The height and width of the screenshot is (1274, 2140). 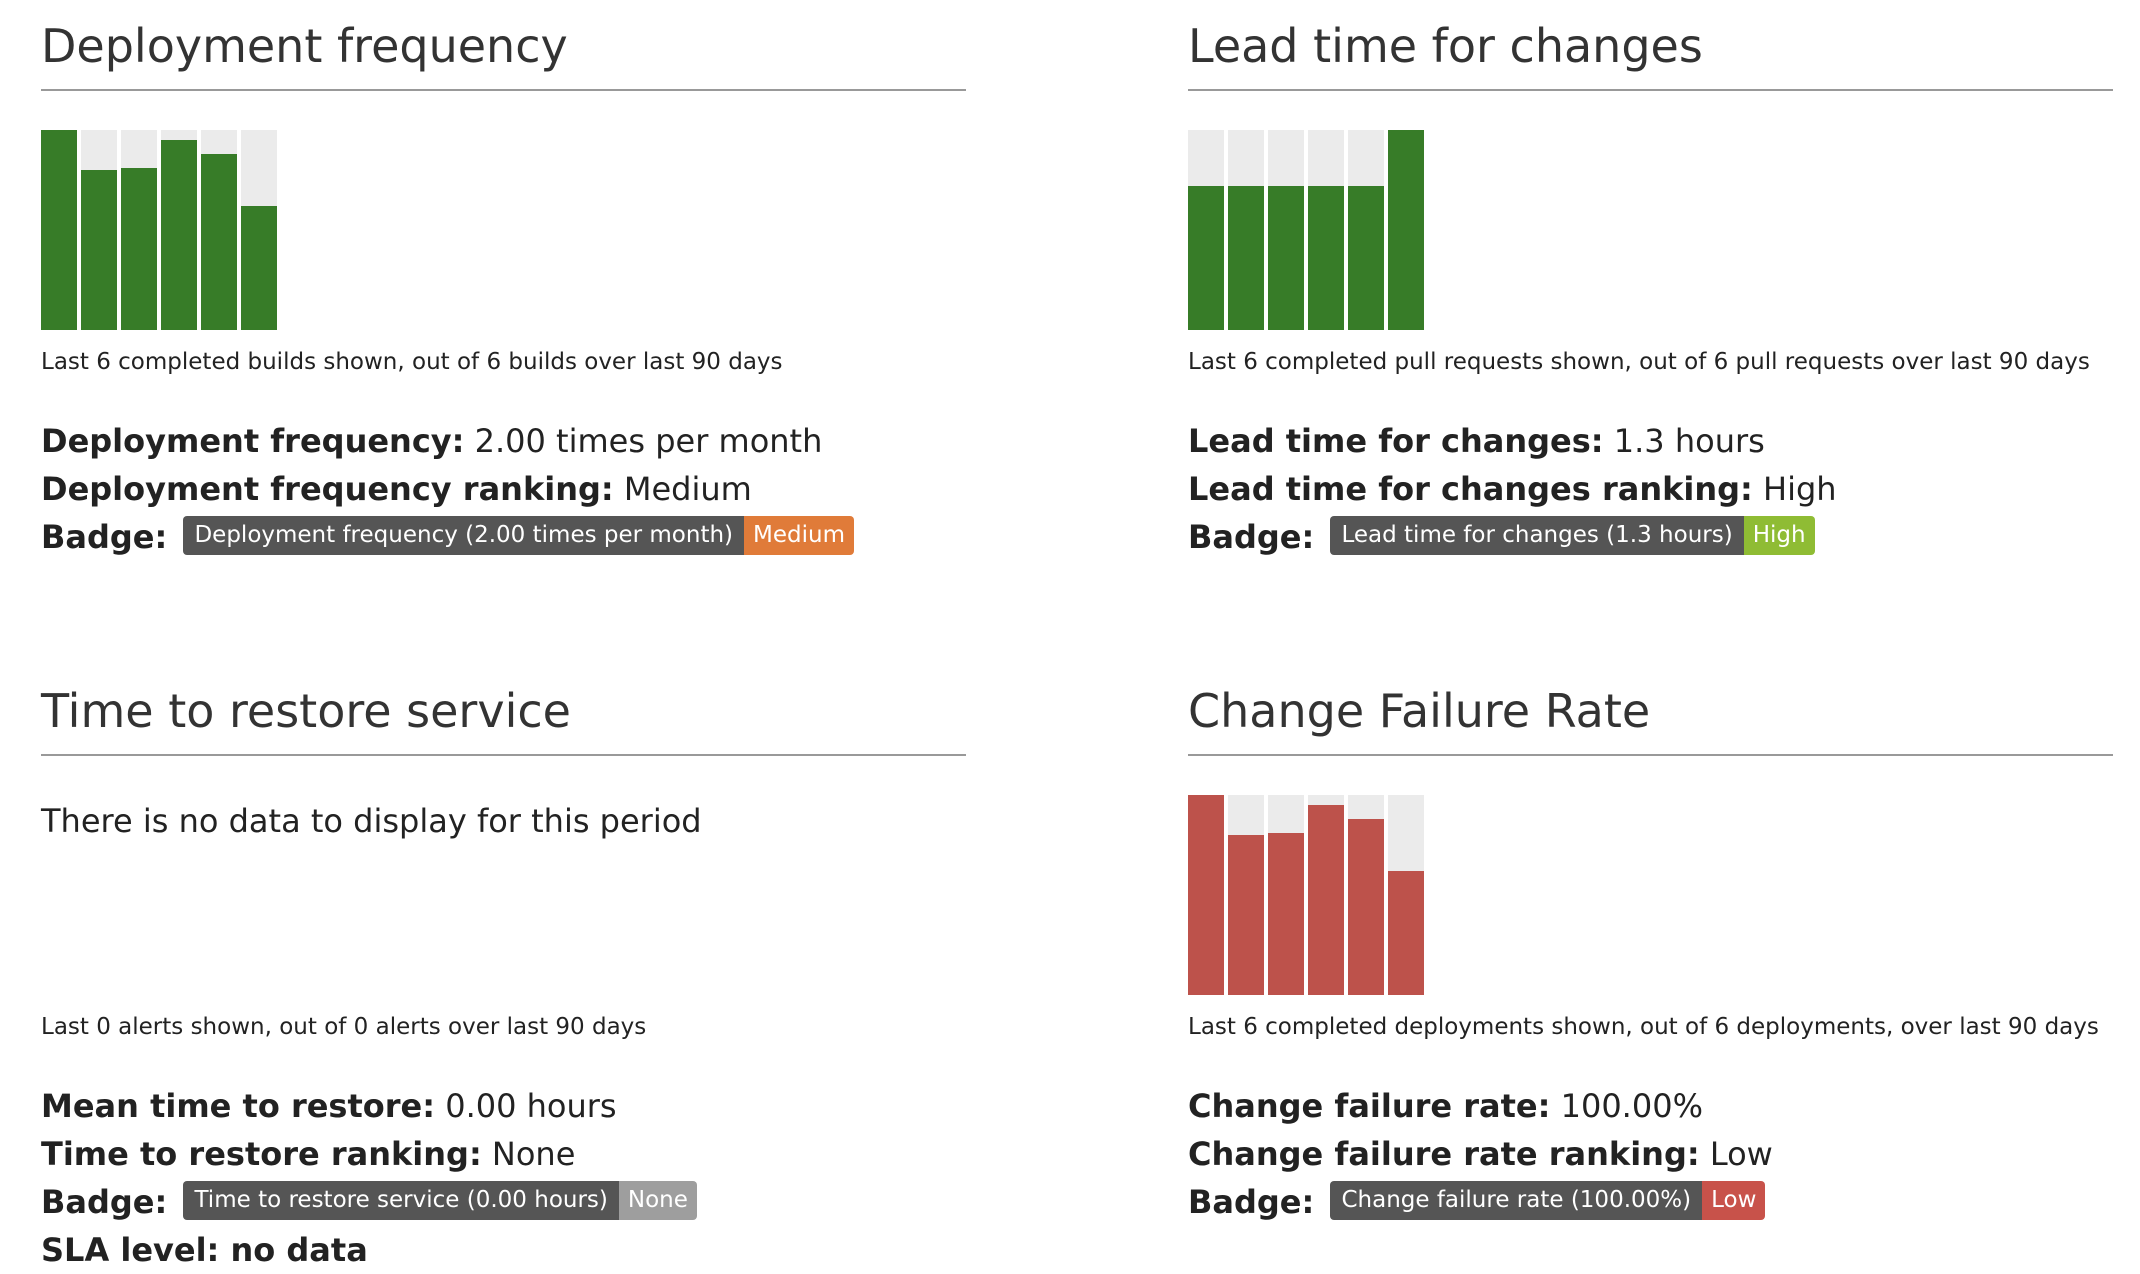 What do you see at coordinates (503, 718) in the screenshot?
I see `time-to-restore-title: Time to restore service` at bounding box center [503, 718].